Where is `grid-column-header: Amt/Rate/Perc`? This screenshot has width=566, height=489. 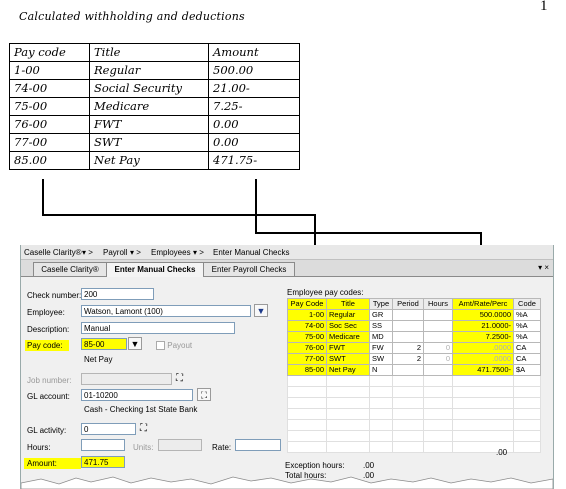 grid-column-header: Amt/Rate/Perc is located at coordinates (483, 304).